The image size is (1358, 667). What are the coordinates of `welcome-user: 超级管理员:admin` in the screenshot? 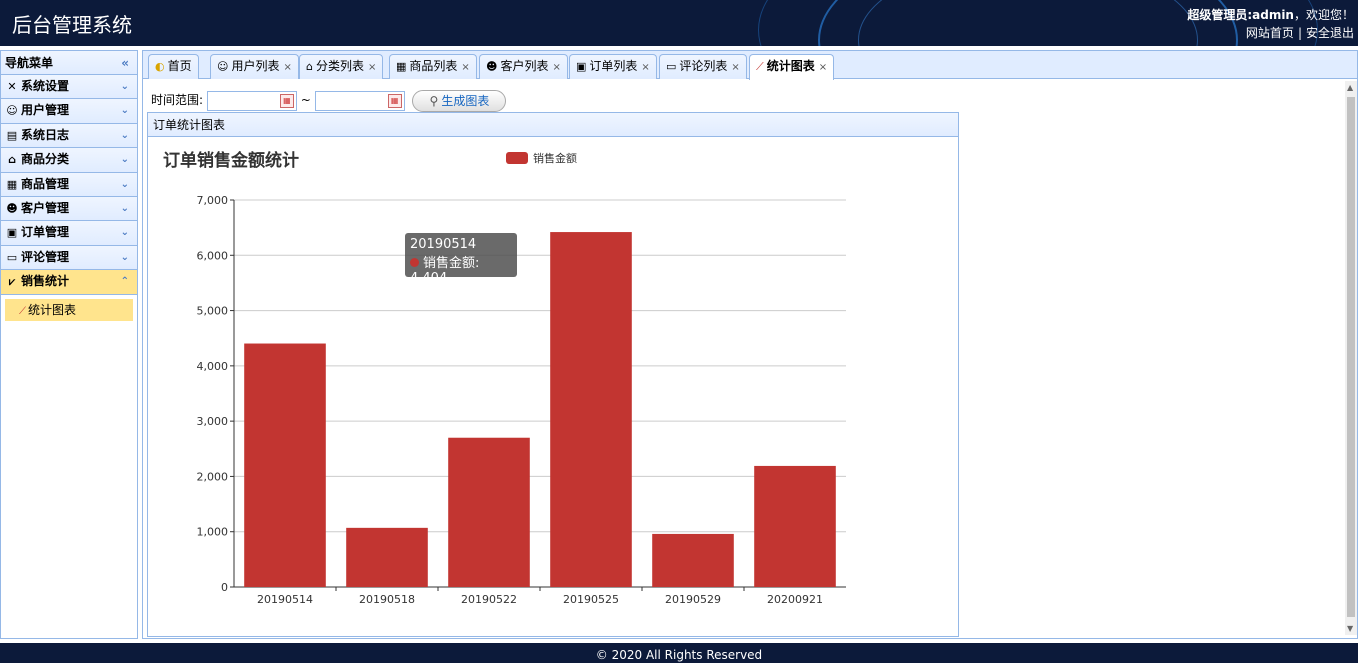 It's located at (1240, 15).